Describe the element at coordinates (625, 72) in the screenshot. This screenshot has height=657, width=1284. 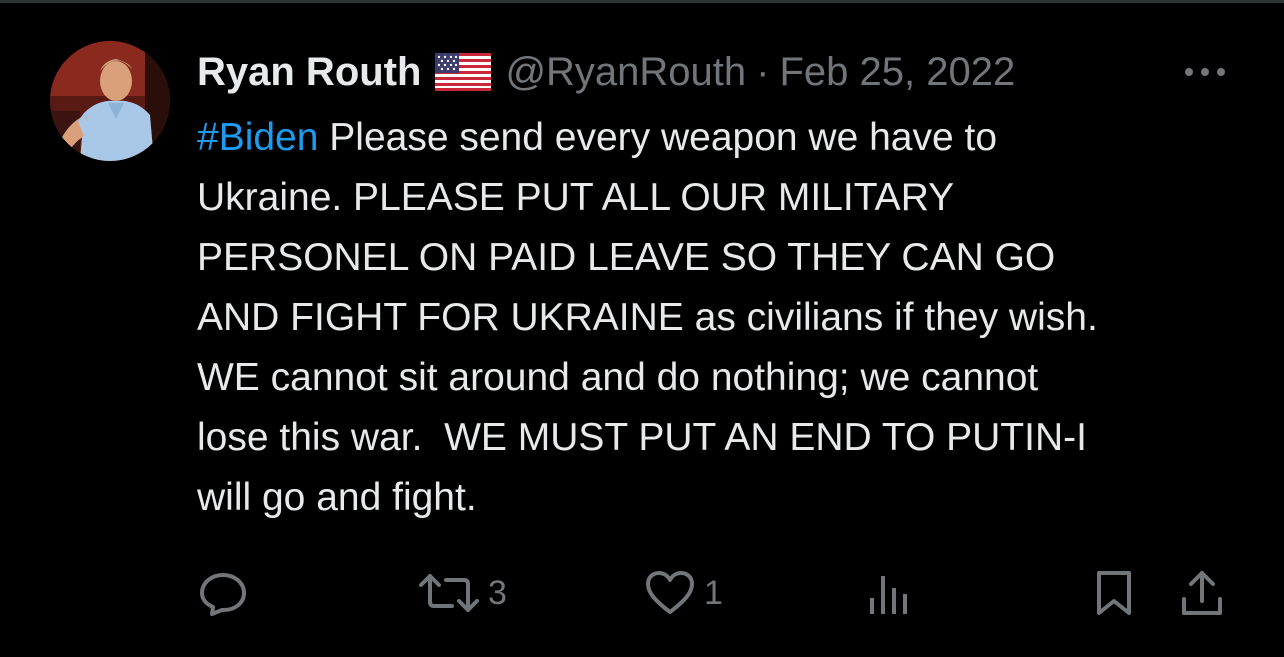
I see `author-handle: @RyanRouth` at that location.